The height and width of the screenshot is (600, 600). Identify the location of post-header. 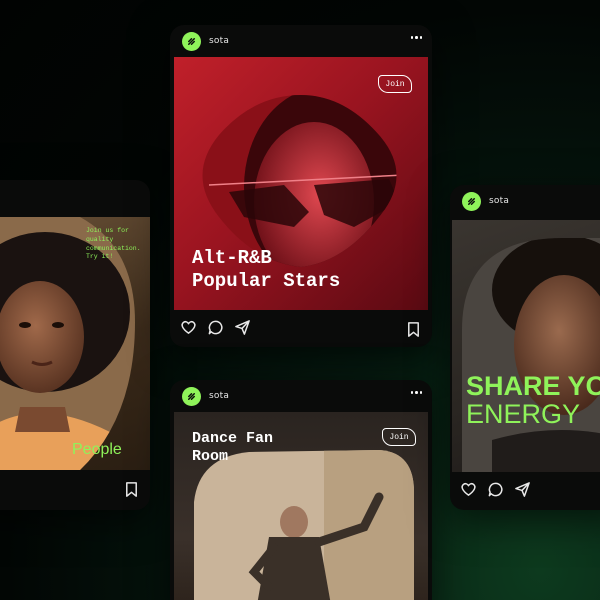
(75, 196).